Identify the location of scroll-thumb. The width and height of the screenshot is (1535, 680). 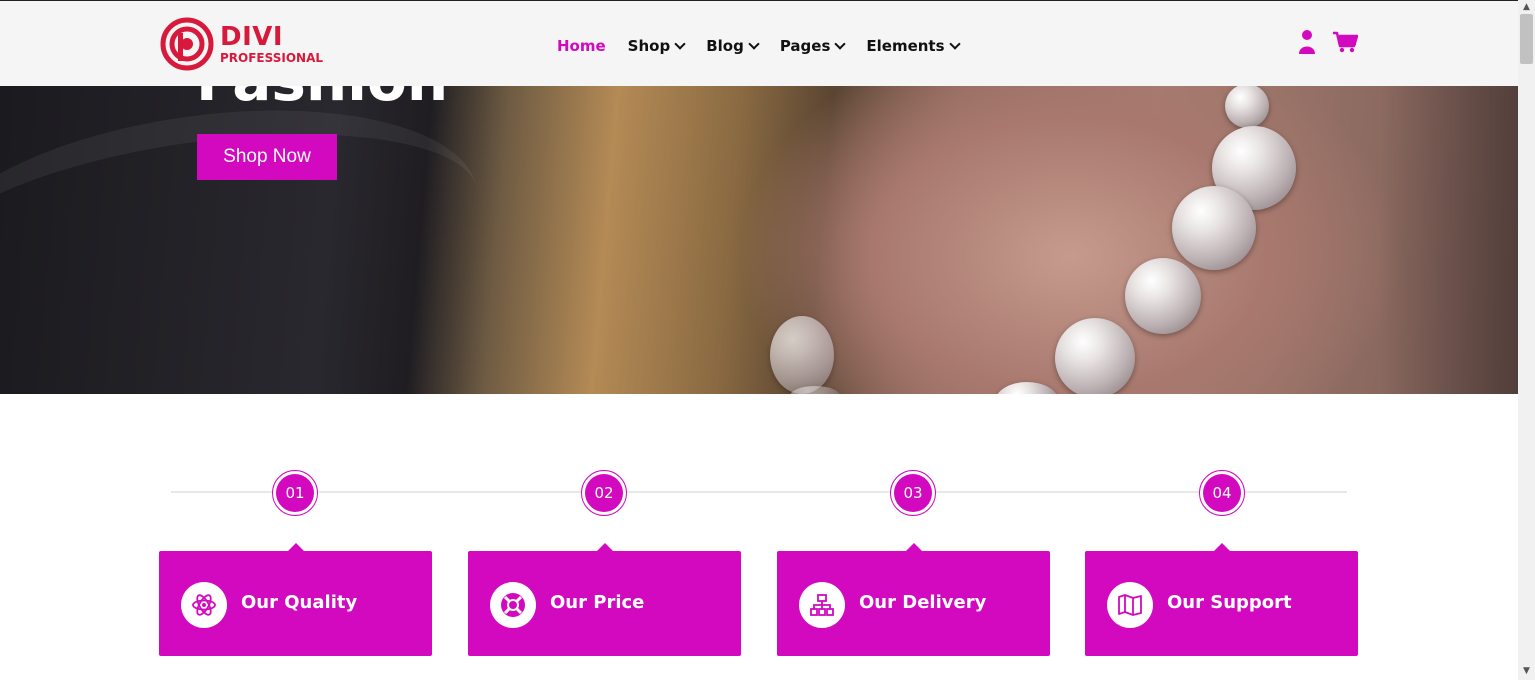
(1526, 39).